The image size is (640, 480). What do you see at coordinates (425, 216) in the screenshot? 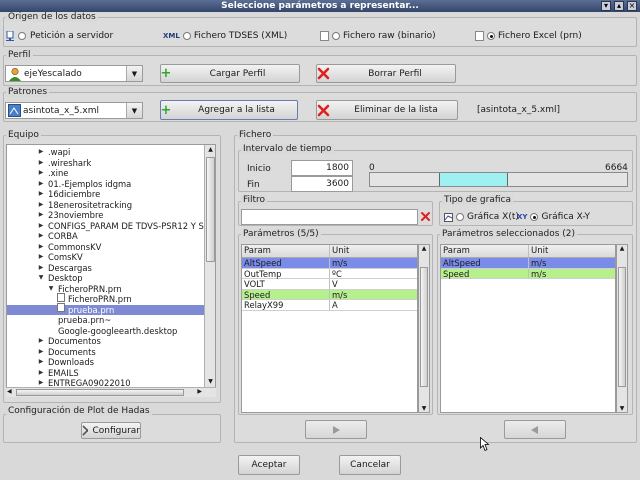
I see `clear-filter-icon` at bounding box center [425, 216].